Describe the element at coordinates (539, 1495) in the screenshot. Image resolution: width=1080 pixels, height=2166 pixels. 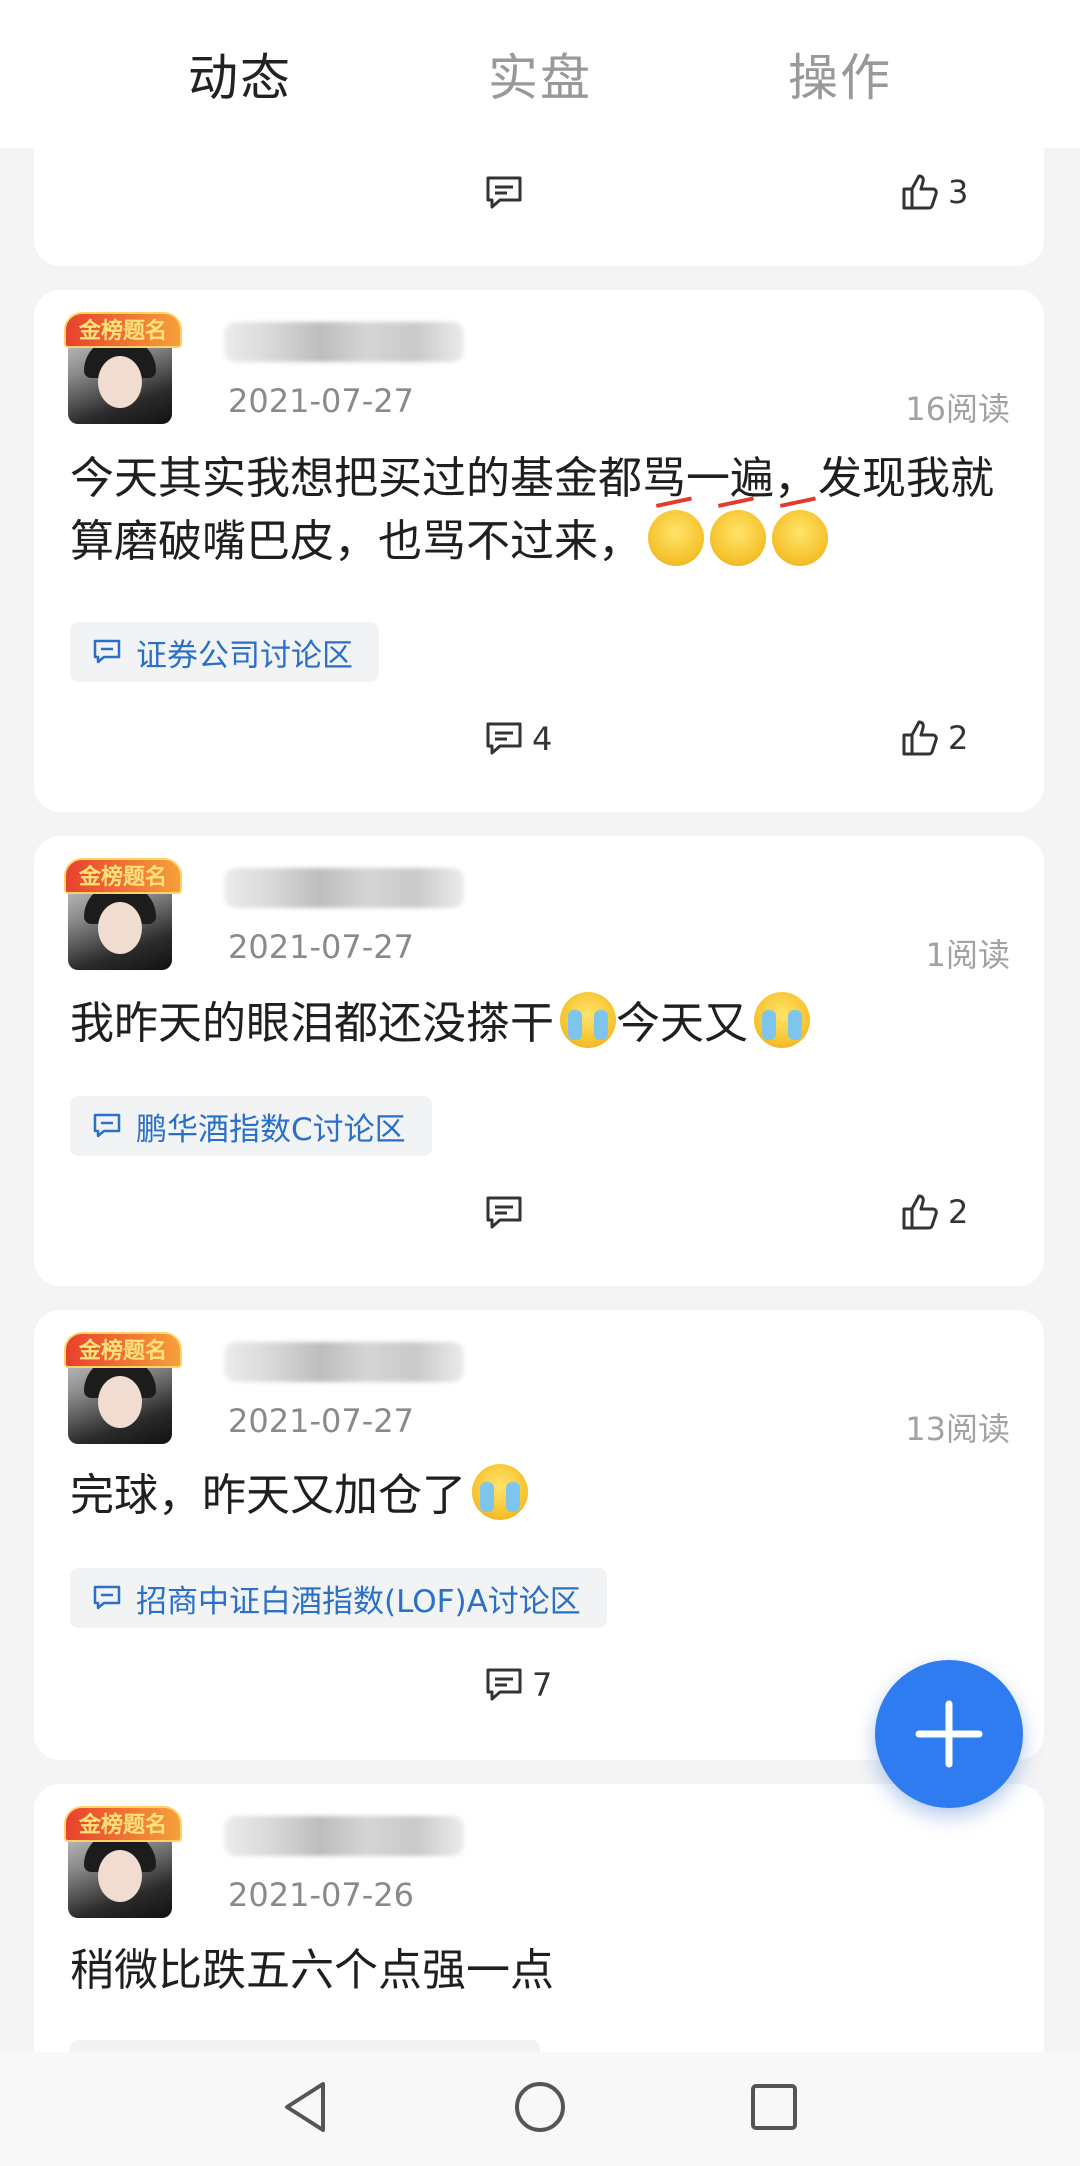
I see `post-content: 完球，昨天又加仓了` at that location.